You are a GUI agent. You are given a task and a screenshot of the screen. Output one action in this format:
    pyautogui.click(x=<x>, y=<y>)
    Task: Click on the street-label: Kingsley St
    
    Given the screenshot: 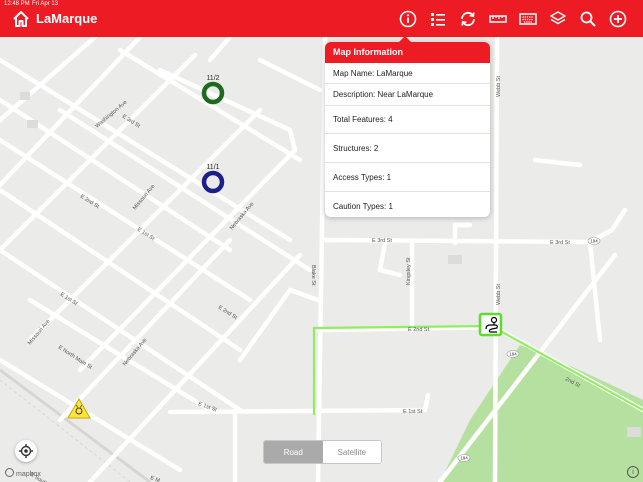 What is the action you would take?
    pyautogui.click(x=409, y=271)
    